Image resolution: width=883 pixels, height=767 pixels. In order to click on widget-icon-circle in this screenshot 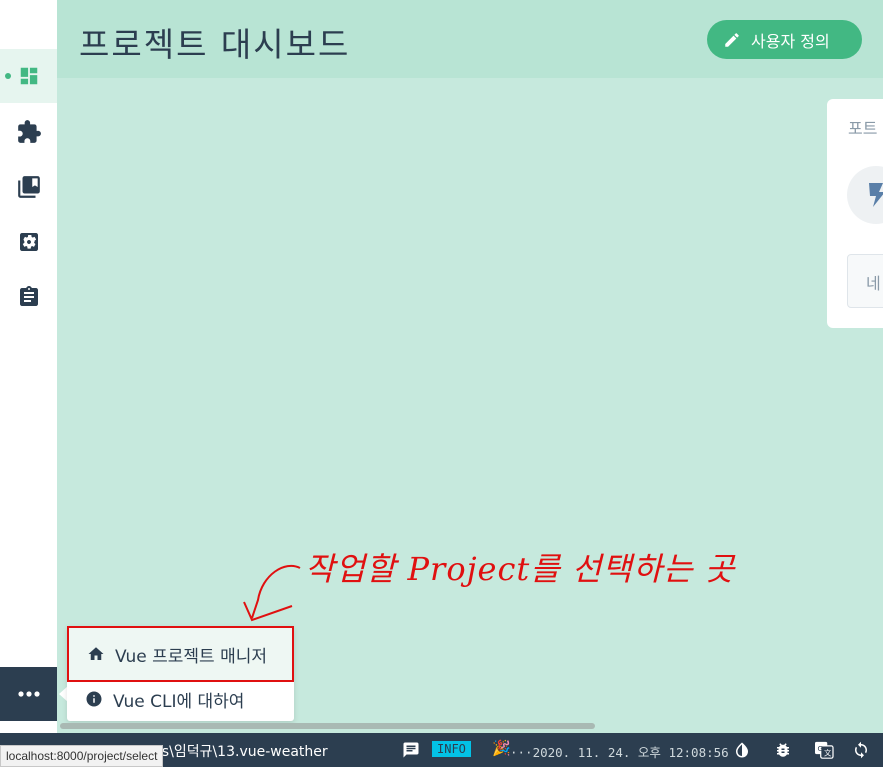, I will do `click(865, 195)`.